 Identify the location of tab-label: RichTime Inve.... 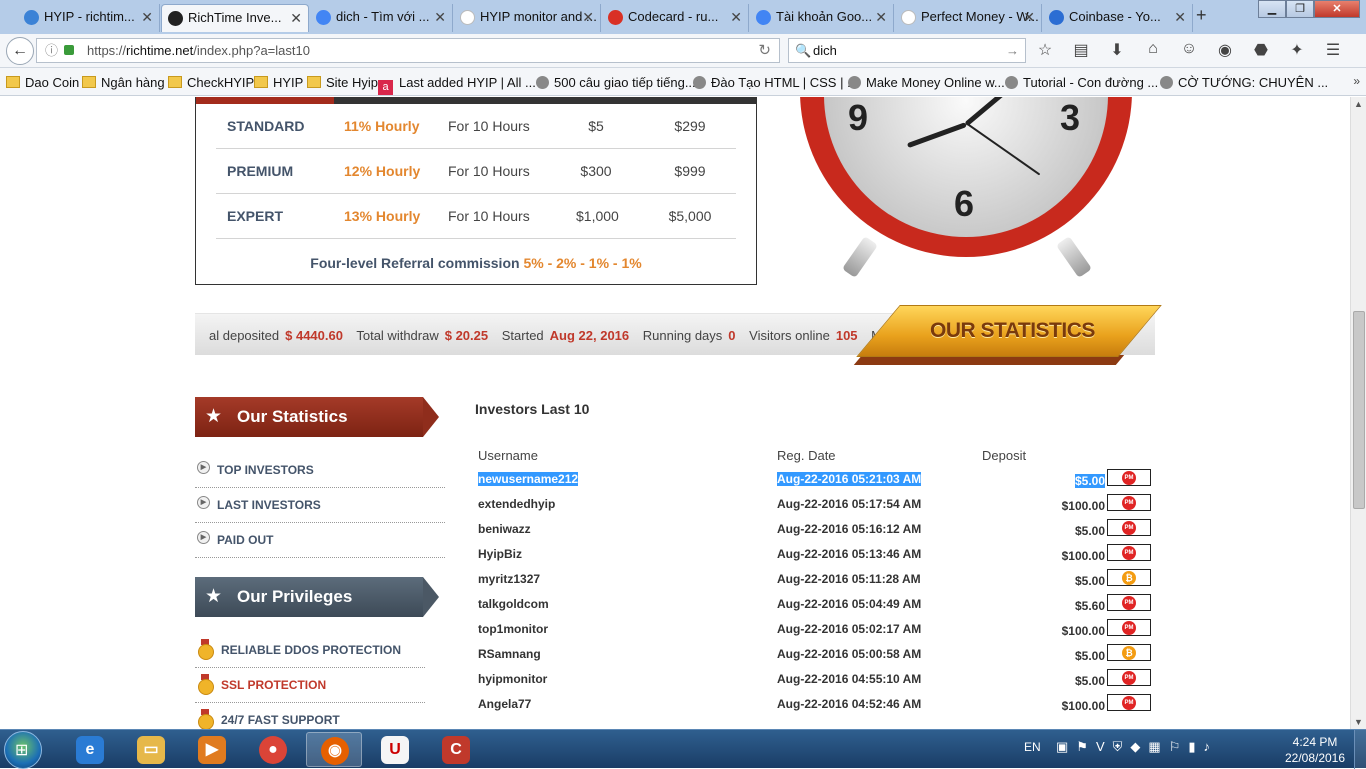
(235, 17).